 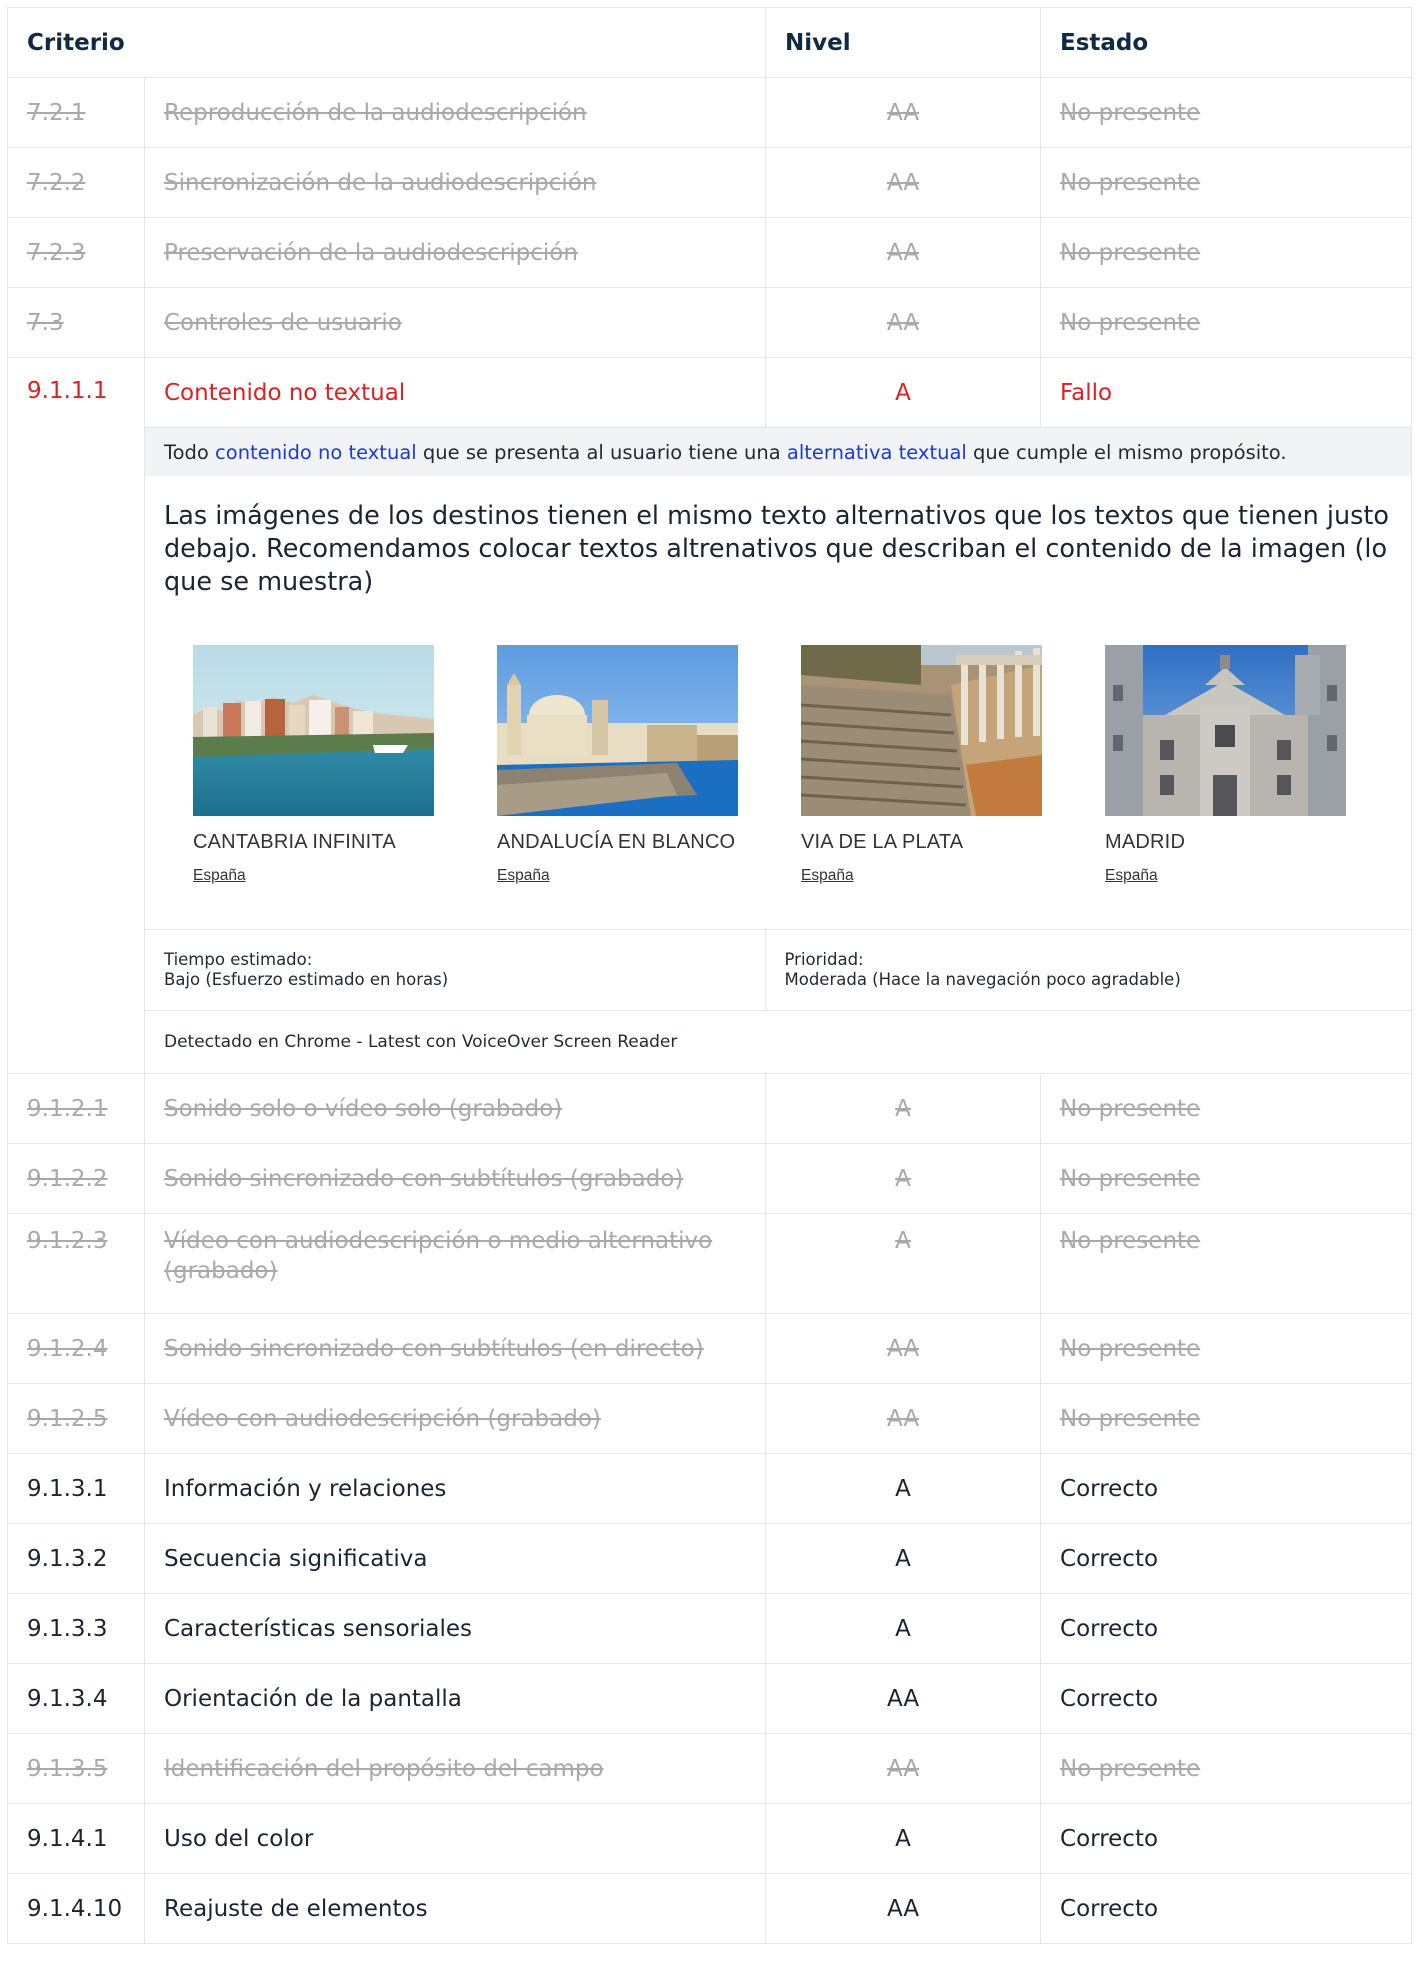 I want to click on criterion-id: 9.1.2.2, so click(x=76, y=1178).